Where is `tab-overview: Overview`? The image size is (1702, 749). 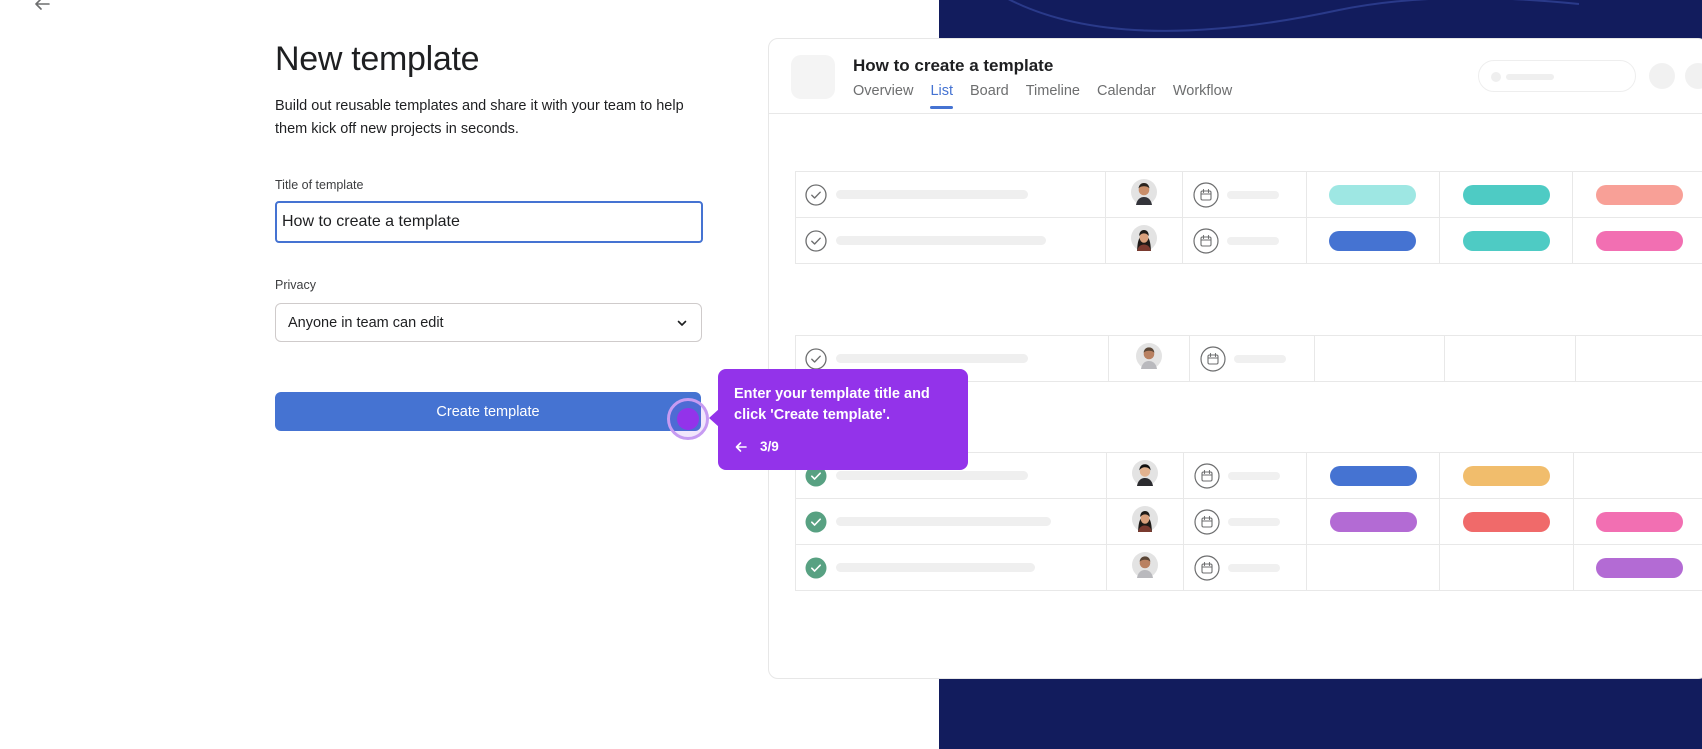 tab-overview: Overview is located at coordinates (883, 96).